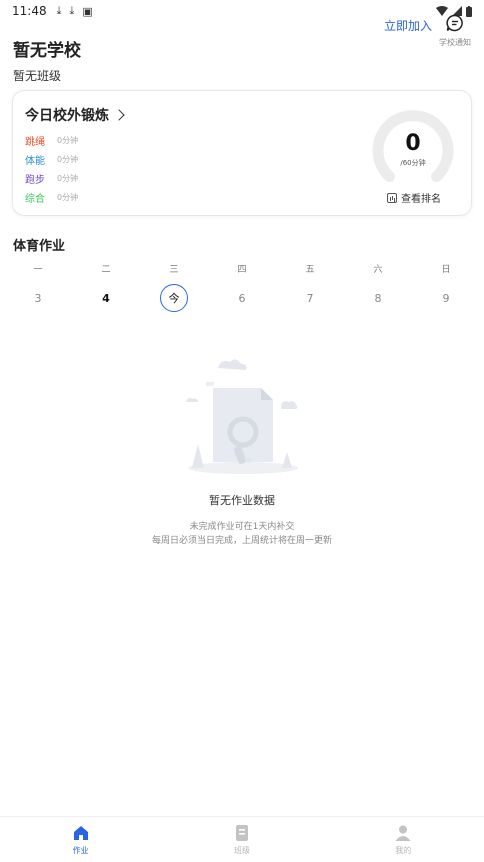 The image size is (484, 862). I want to click on weekday-label: 日, so click(446, 270).